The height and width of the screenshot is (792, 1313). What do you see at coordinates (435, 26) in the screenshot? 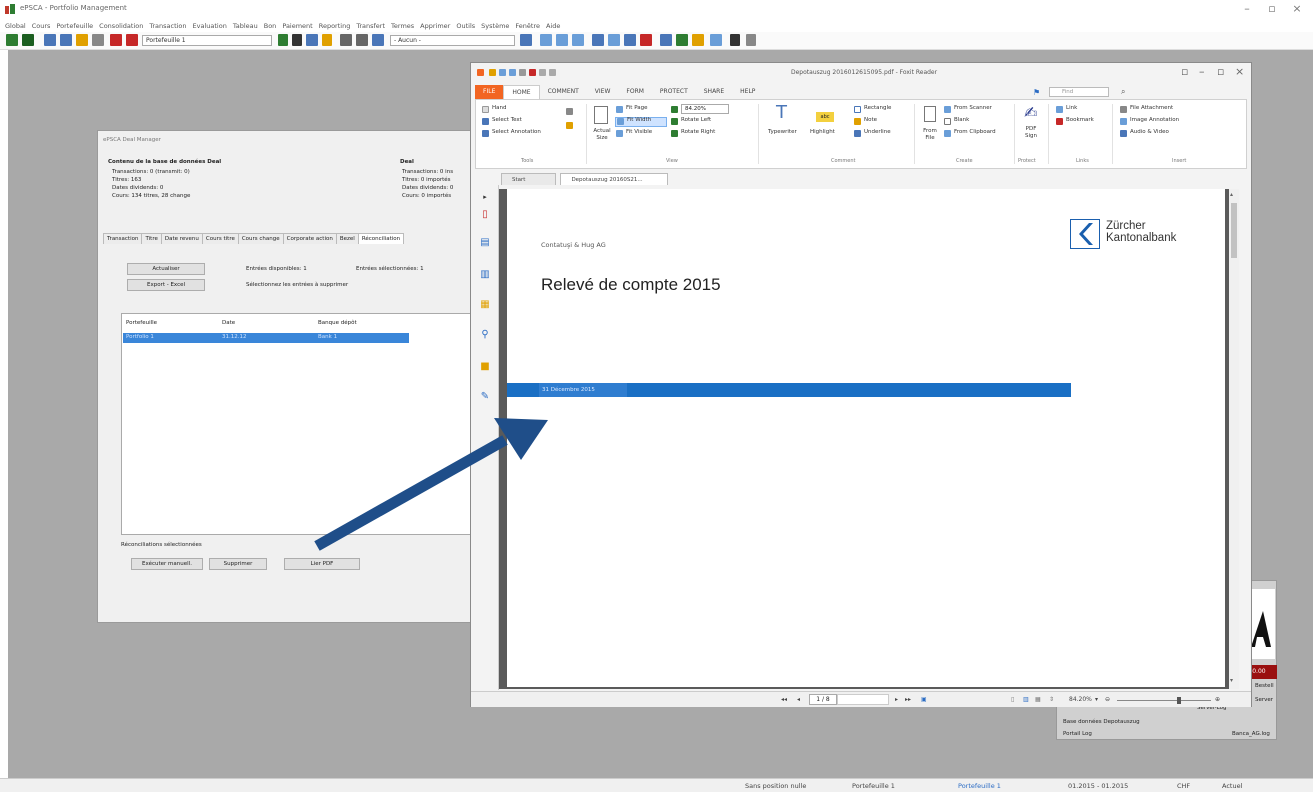
I see `menu-apprimer: Apprimer` at bounding box center [435, 26].